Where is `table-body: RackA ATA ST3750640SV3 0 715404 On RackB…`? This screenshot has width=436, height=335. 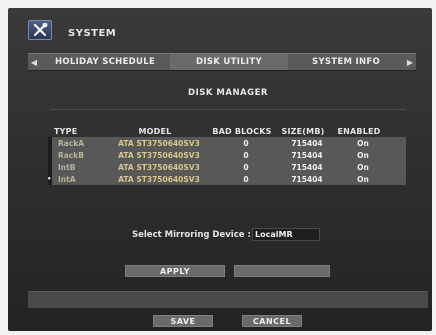 table-body: RackA ATA ST3750640SV3 0 715404 On RackB… is located at coordinates (226, 161).